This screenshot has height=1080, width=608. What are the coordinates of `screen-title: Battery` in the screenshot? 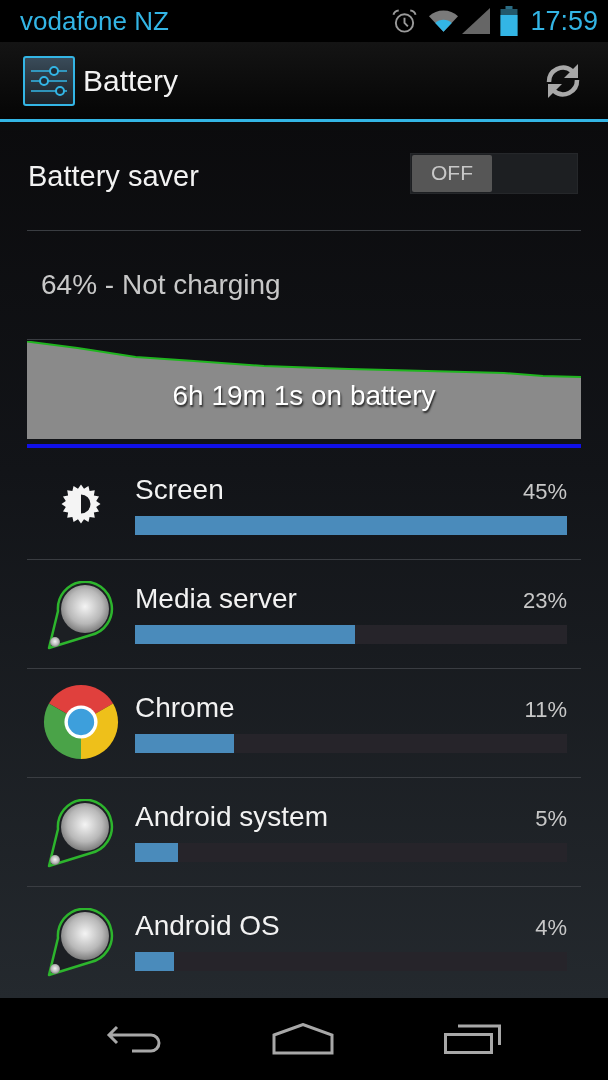 It's located at (131, 80).